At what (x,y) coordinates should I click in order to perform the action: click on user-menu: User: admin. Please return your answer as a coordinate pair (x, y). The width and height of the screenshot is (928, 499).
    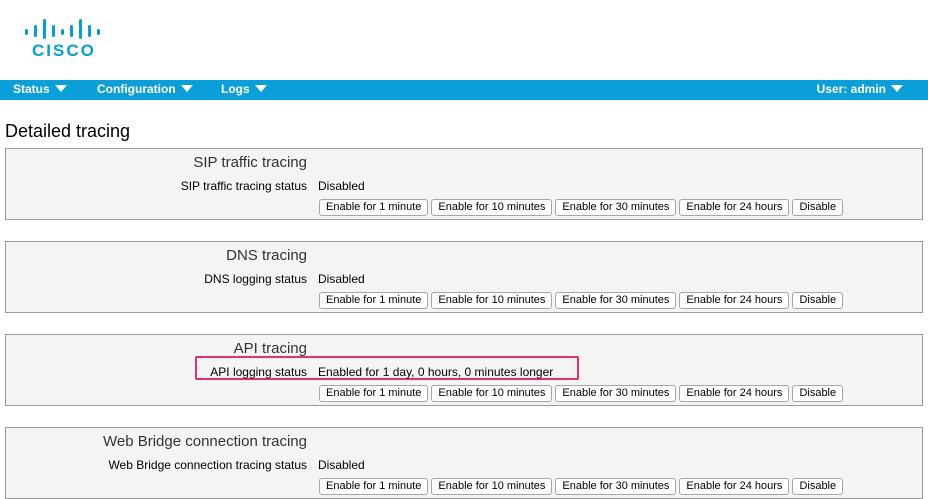
    Looking at the image, I should click on (860, 90).